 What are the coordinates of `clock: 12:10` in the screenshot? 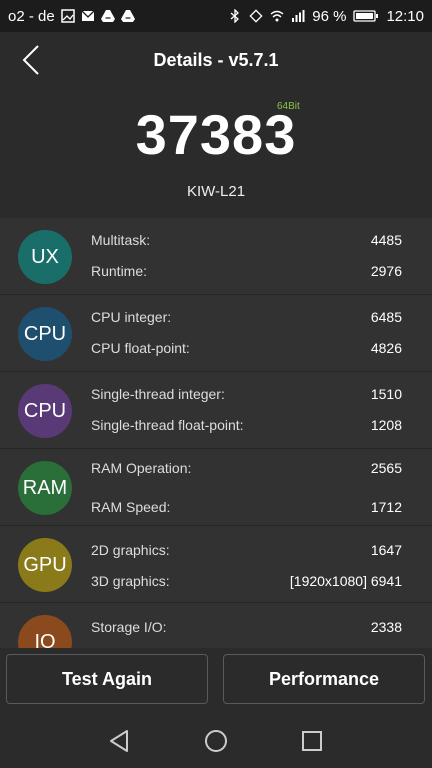 It's located at (405, 16).